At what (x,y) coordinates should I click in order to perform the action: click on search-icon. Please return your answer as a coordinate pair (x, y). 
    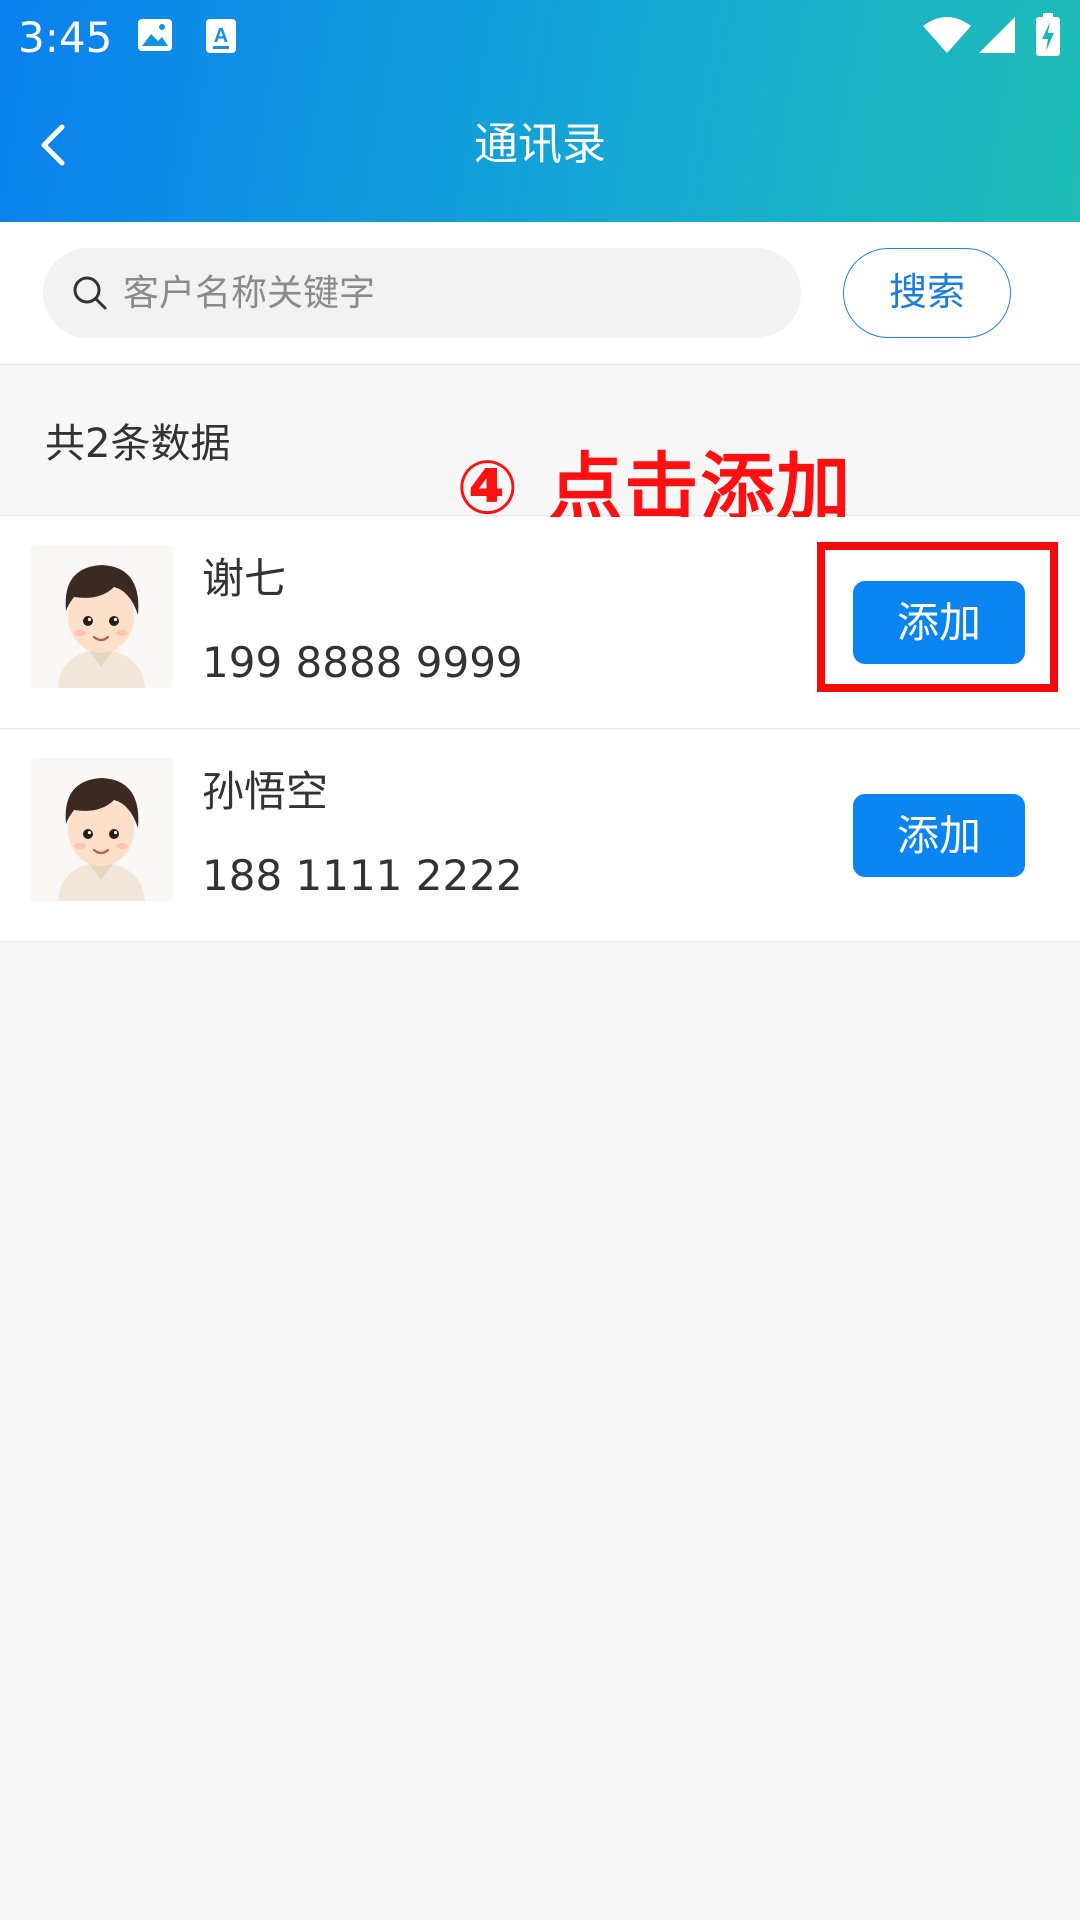
    Looking at the image, I should click on (90, 293).